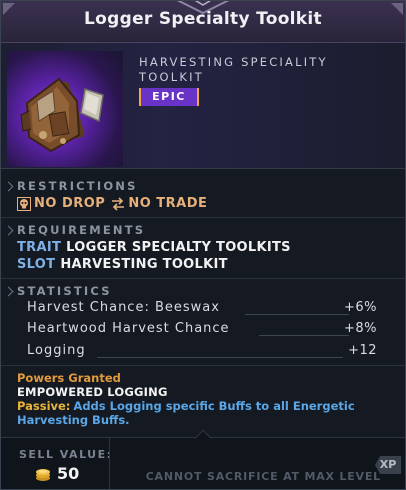 The image size is (406, 490). I want to click on sell-value: 50, so click(57, 473).